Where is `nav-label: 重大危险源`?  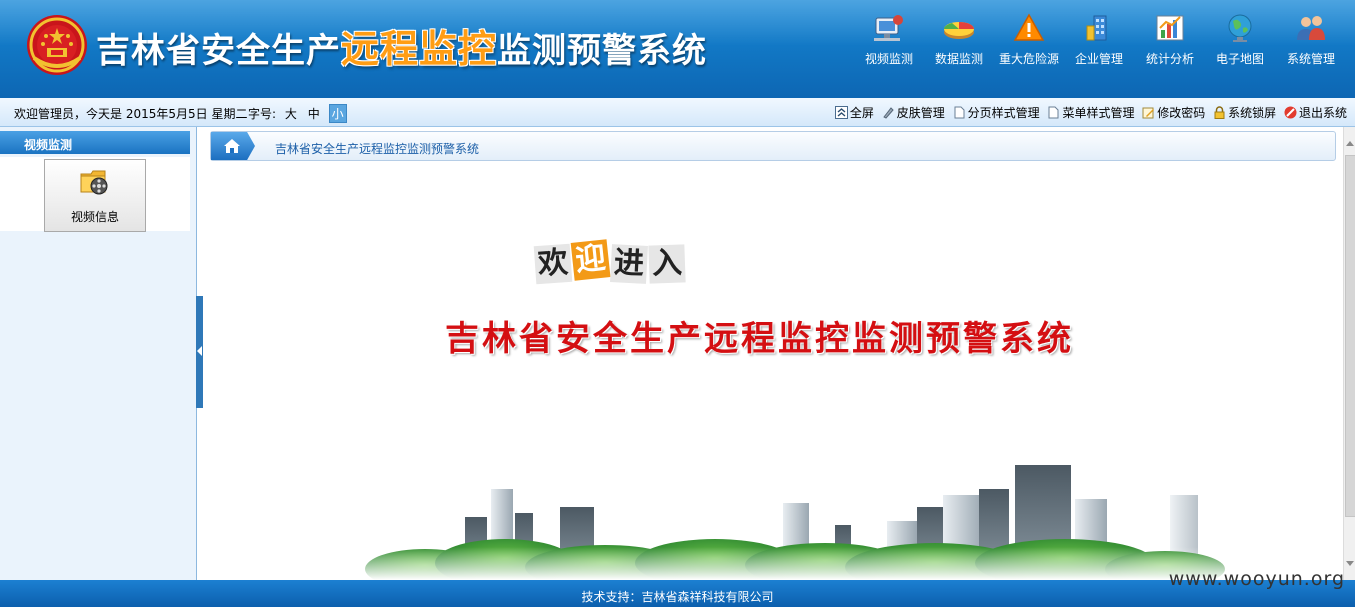 nav-label: 重大危险源 is located at coordinates (1028, 59).